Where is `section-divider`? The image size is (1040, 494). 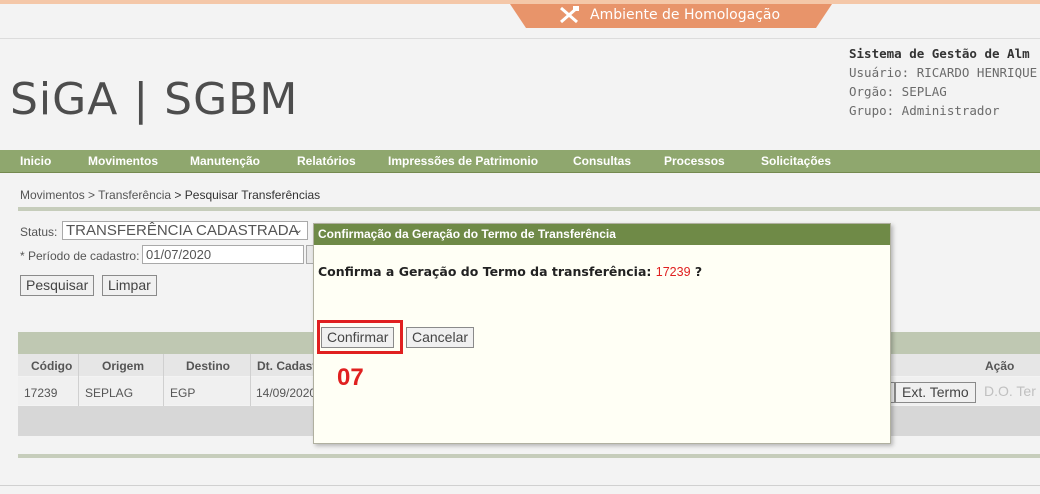 section-divider is located at coordinates (529, 209).